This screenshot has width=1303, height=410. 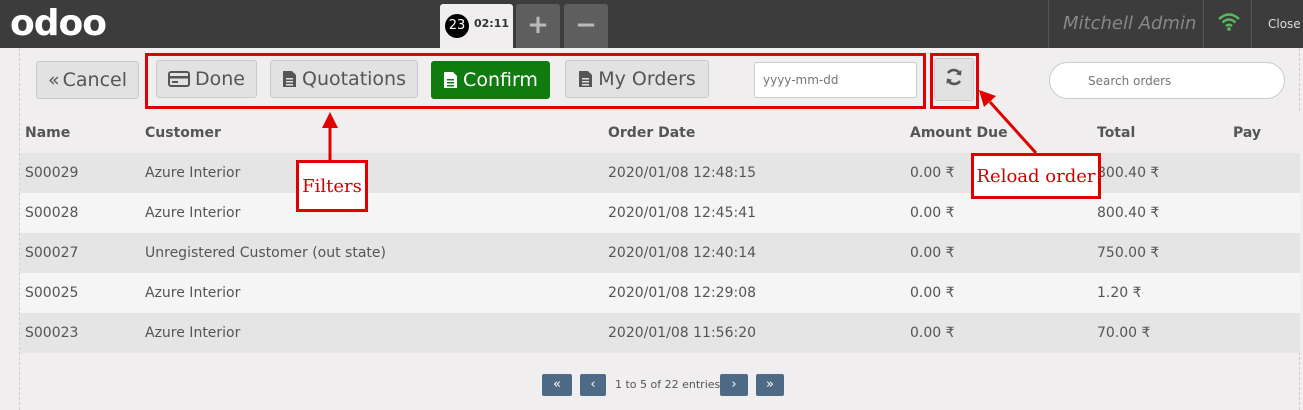 I want to click on order-name: S00028, so click(x=52, y=213).